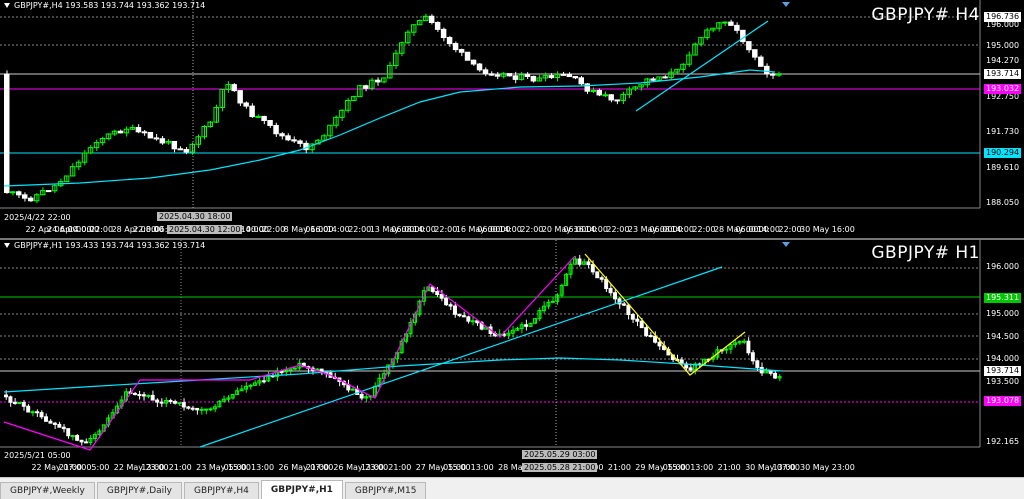 The height and width of the screenshot is (499, 1024). I want to click on period-separator-marker-icon, so click(786, 244).